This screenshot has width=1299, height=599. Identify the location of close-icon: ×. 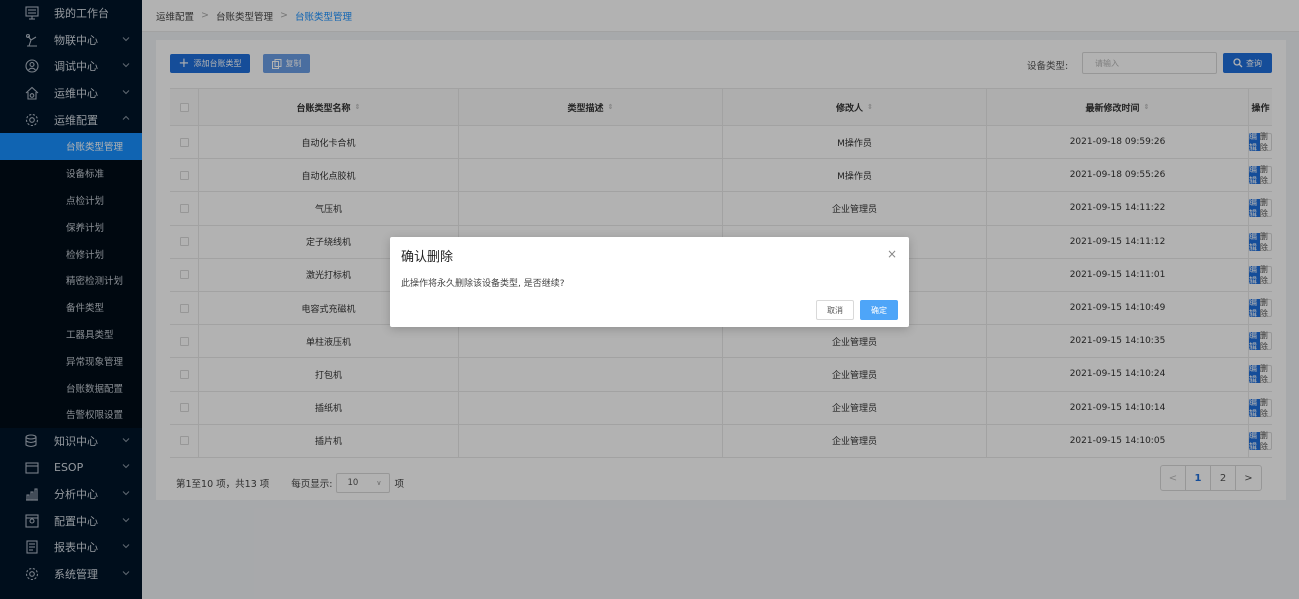
(892, 254).